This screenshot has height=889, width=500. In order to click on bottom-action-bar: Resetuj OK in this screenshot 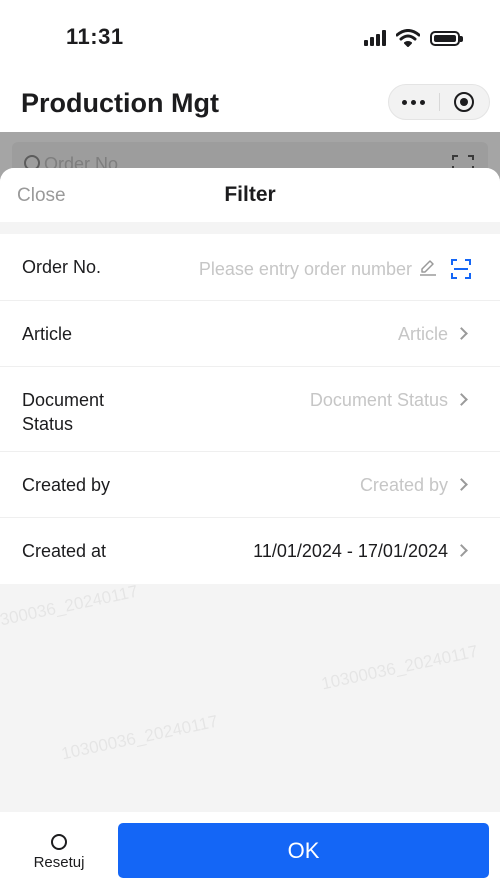, I will do `click(250, 850)`.